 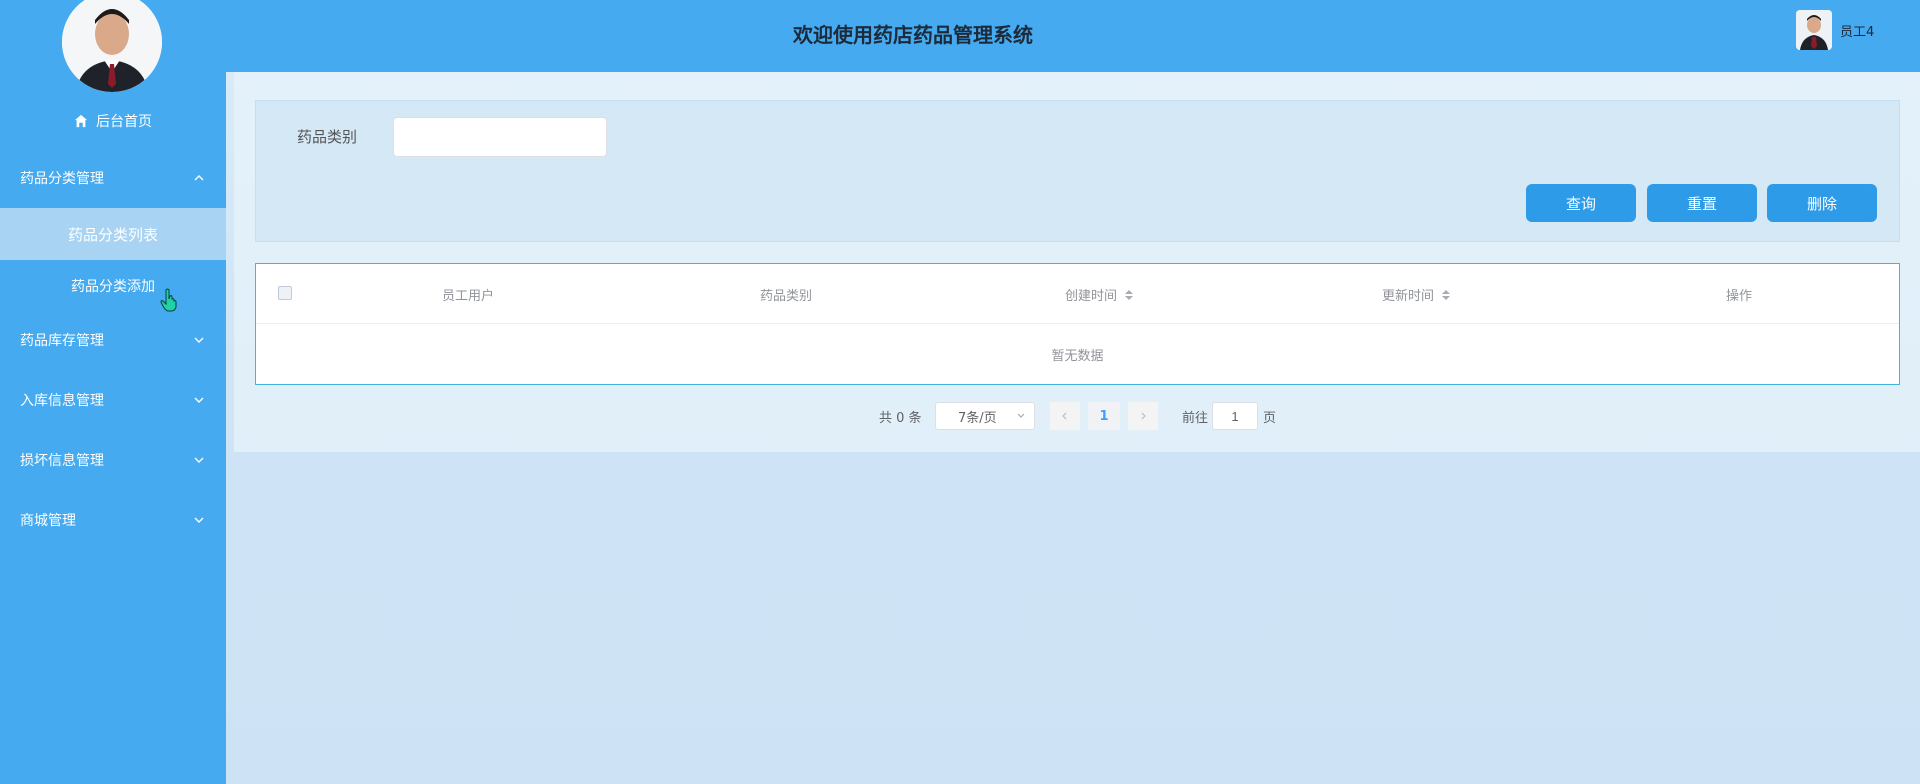 What do you see at coordinates (900, 418) in the screenshot?
I see `pagination-total: 共 0 条` at bounding box center [900, 418].